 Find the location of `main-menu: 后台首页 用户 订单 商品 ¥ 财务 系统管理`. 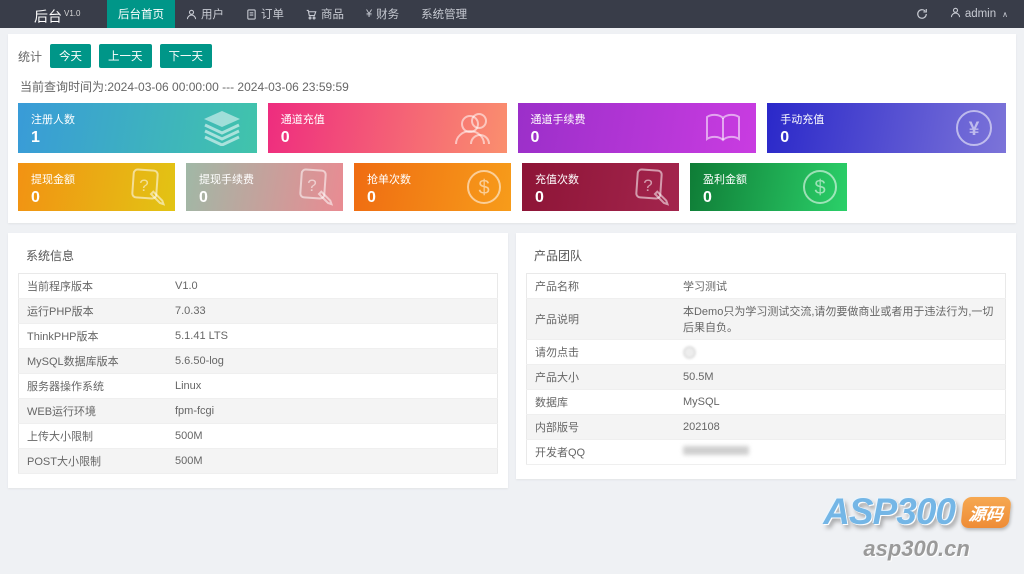

main-menu: 后台首页 用户 订单 商品 ¥ 财务 系统管理 is located at coordinates (292, 14).